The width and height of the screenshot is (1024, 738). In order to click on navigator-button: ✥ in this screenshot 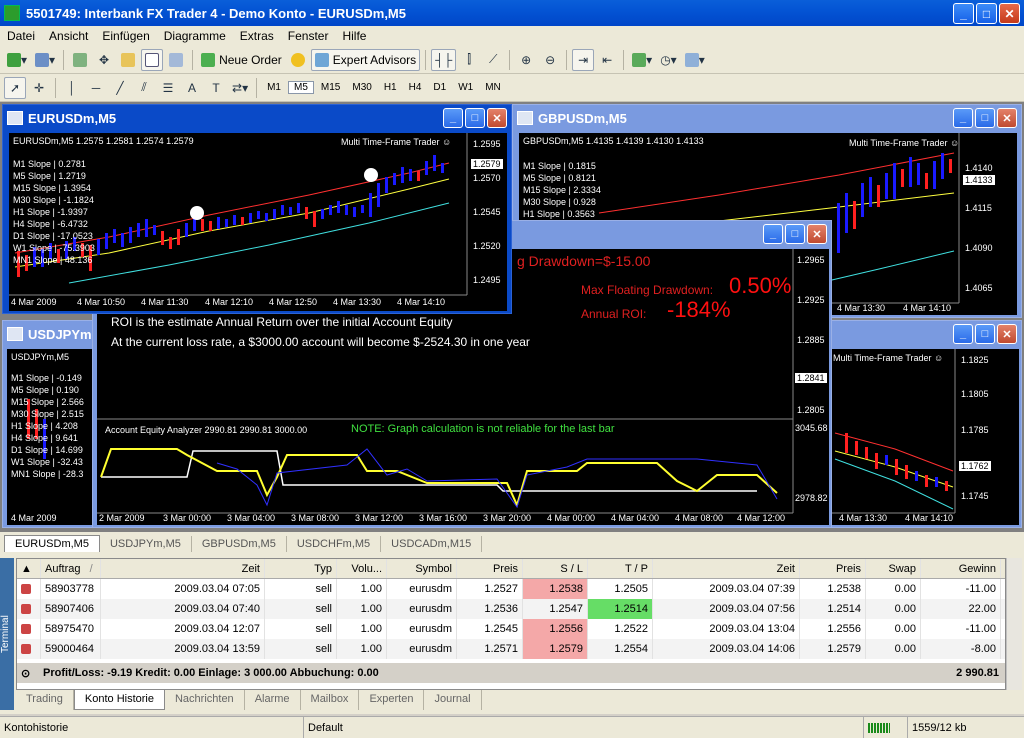, I will do `click(104, 60)`.